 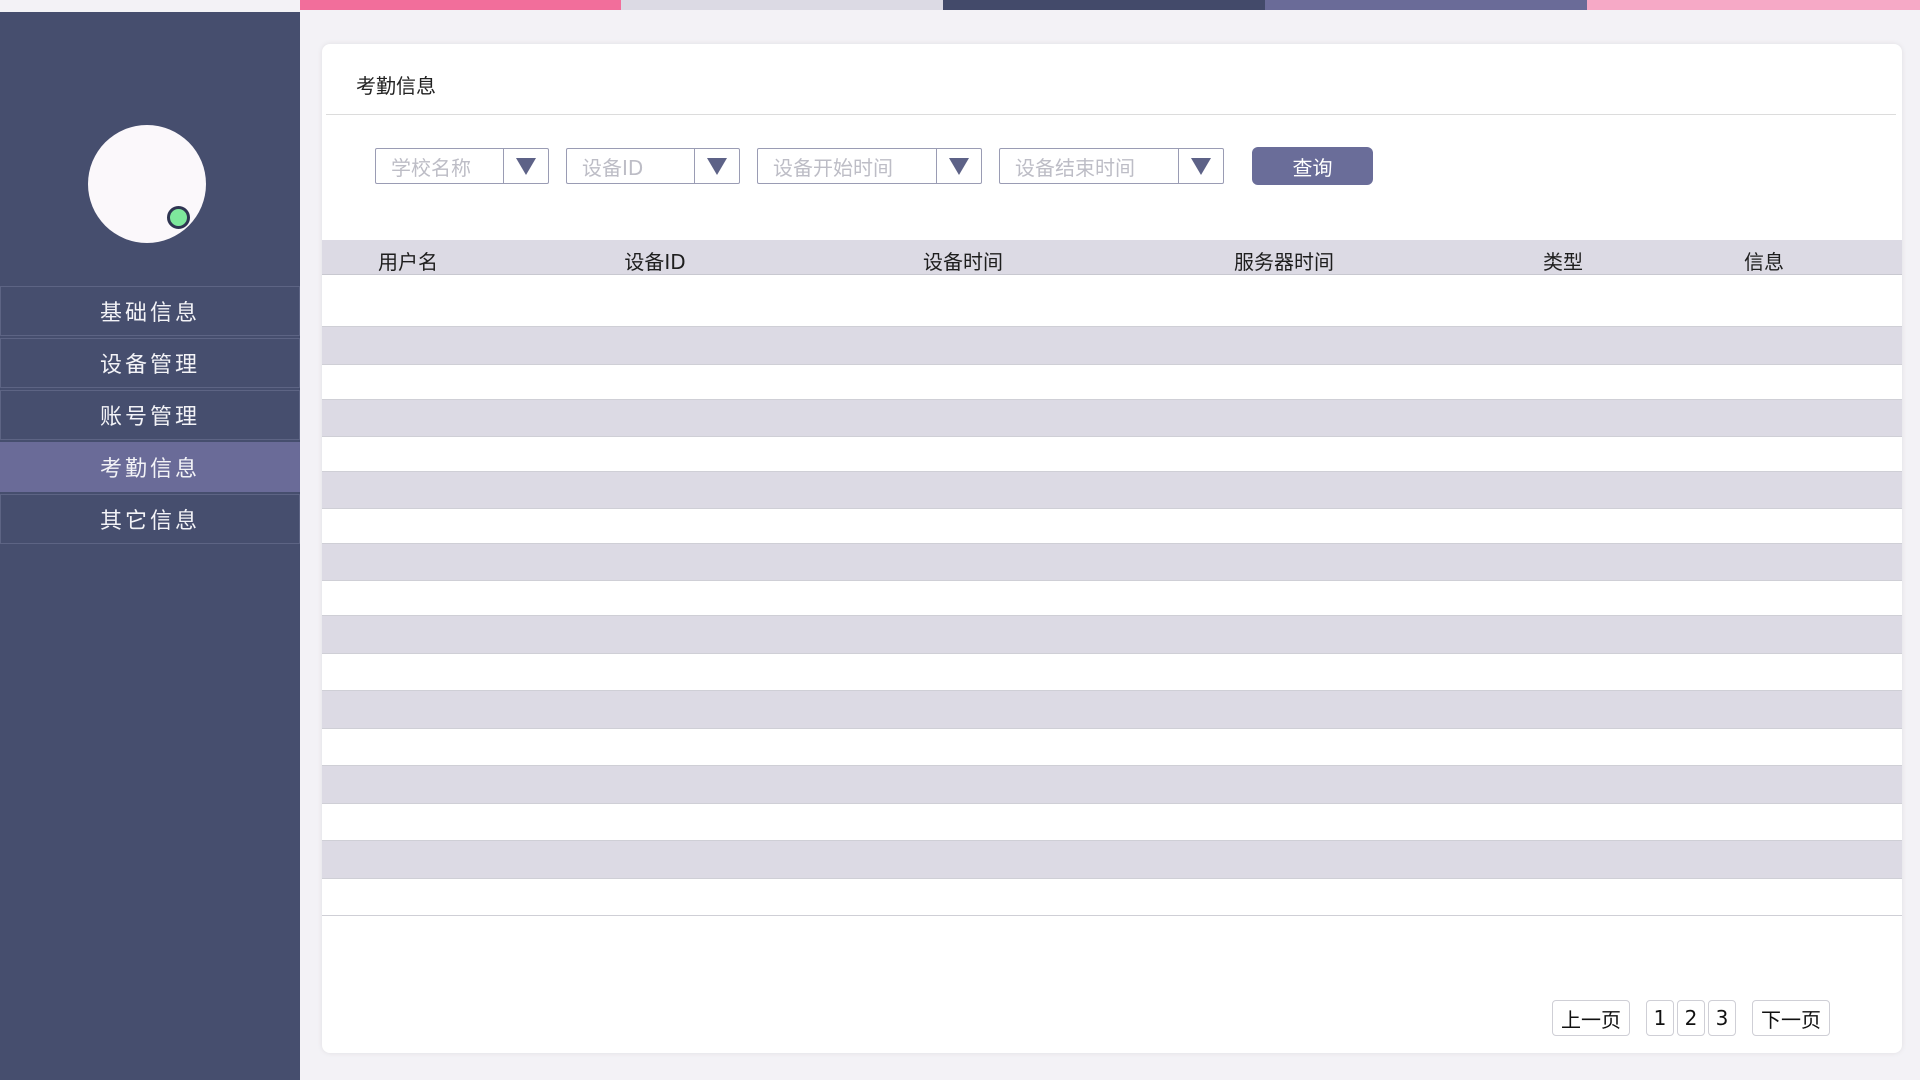 What do you see at coordinates (613, 167) in the screenshot?
I see `device-id-placeholder: 设备ID` at bounding box center [613, 167].